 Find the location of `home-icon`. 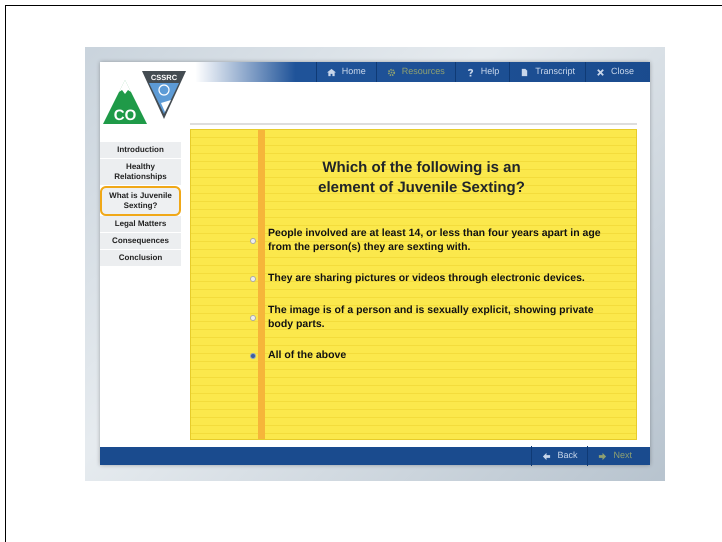

home-icon is located at coordinates (331, 72).